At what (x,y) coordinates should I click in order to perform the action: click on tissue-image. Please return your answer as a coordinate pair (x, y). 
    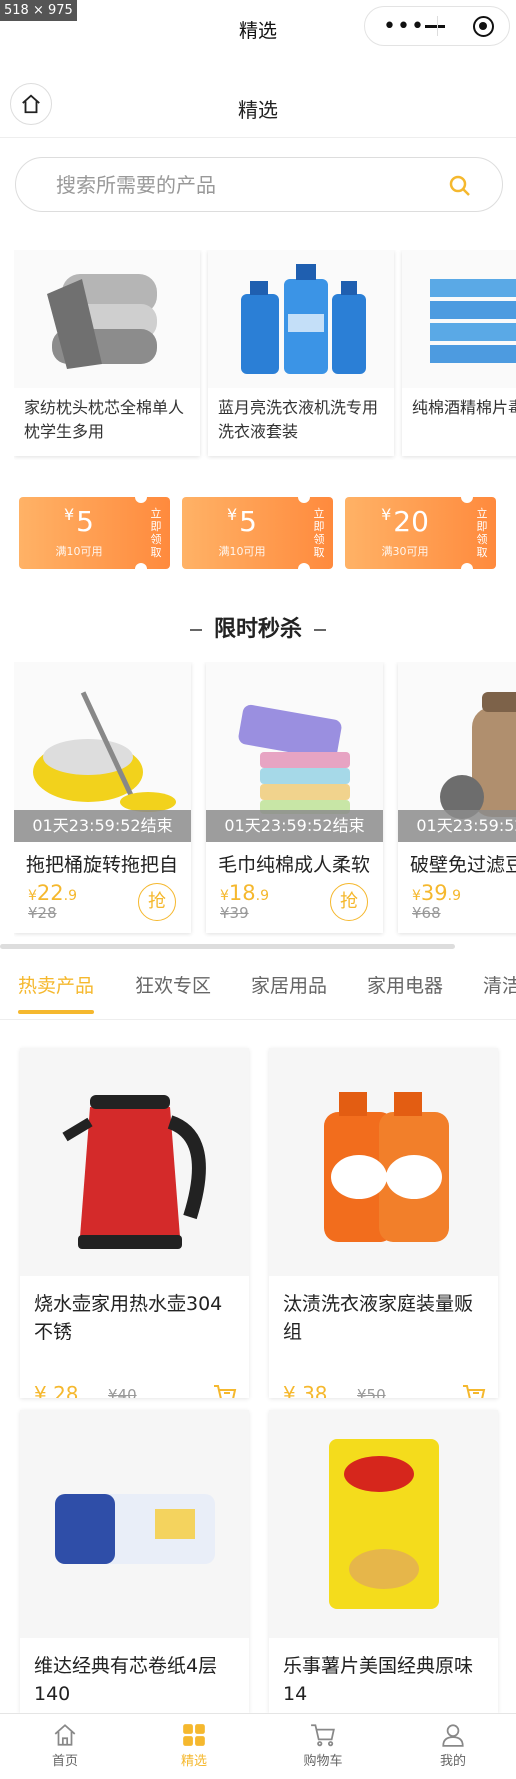
    Looking at the image, I should click on (134, 1524).